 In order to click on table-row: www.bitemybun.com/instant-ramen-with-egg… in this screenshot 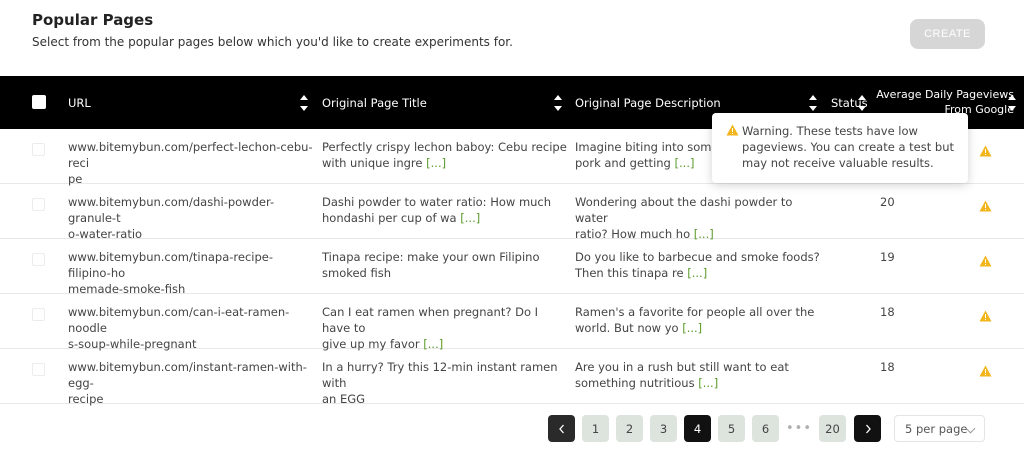, I will do `click(512, 378)`.